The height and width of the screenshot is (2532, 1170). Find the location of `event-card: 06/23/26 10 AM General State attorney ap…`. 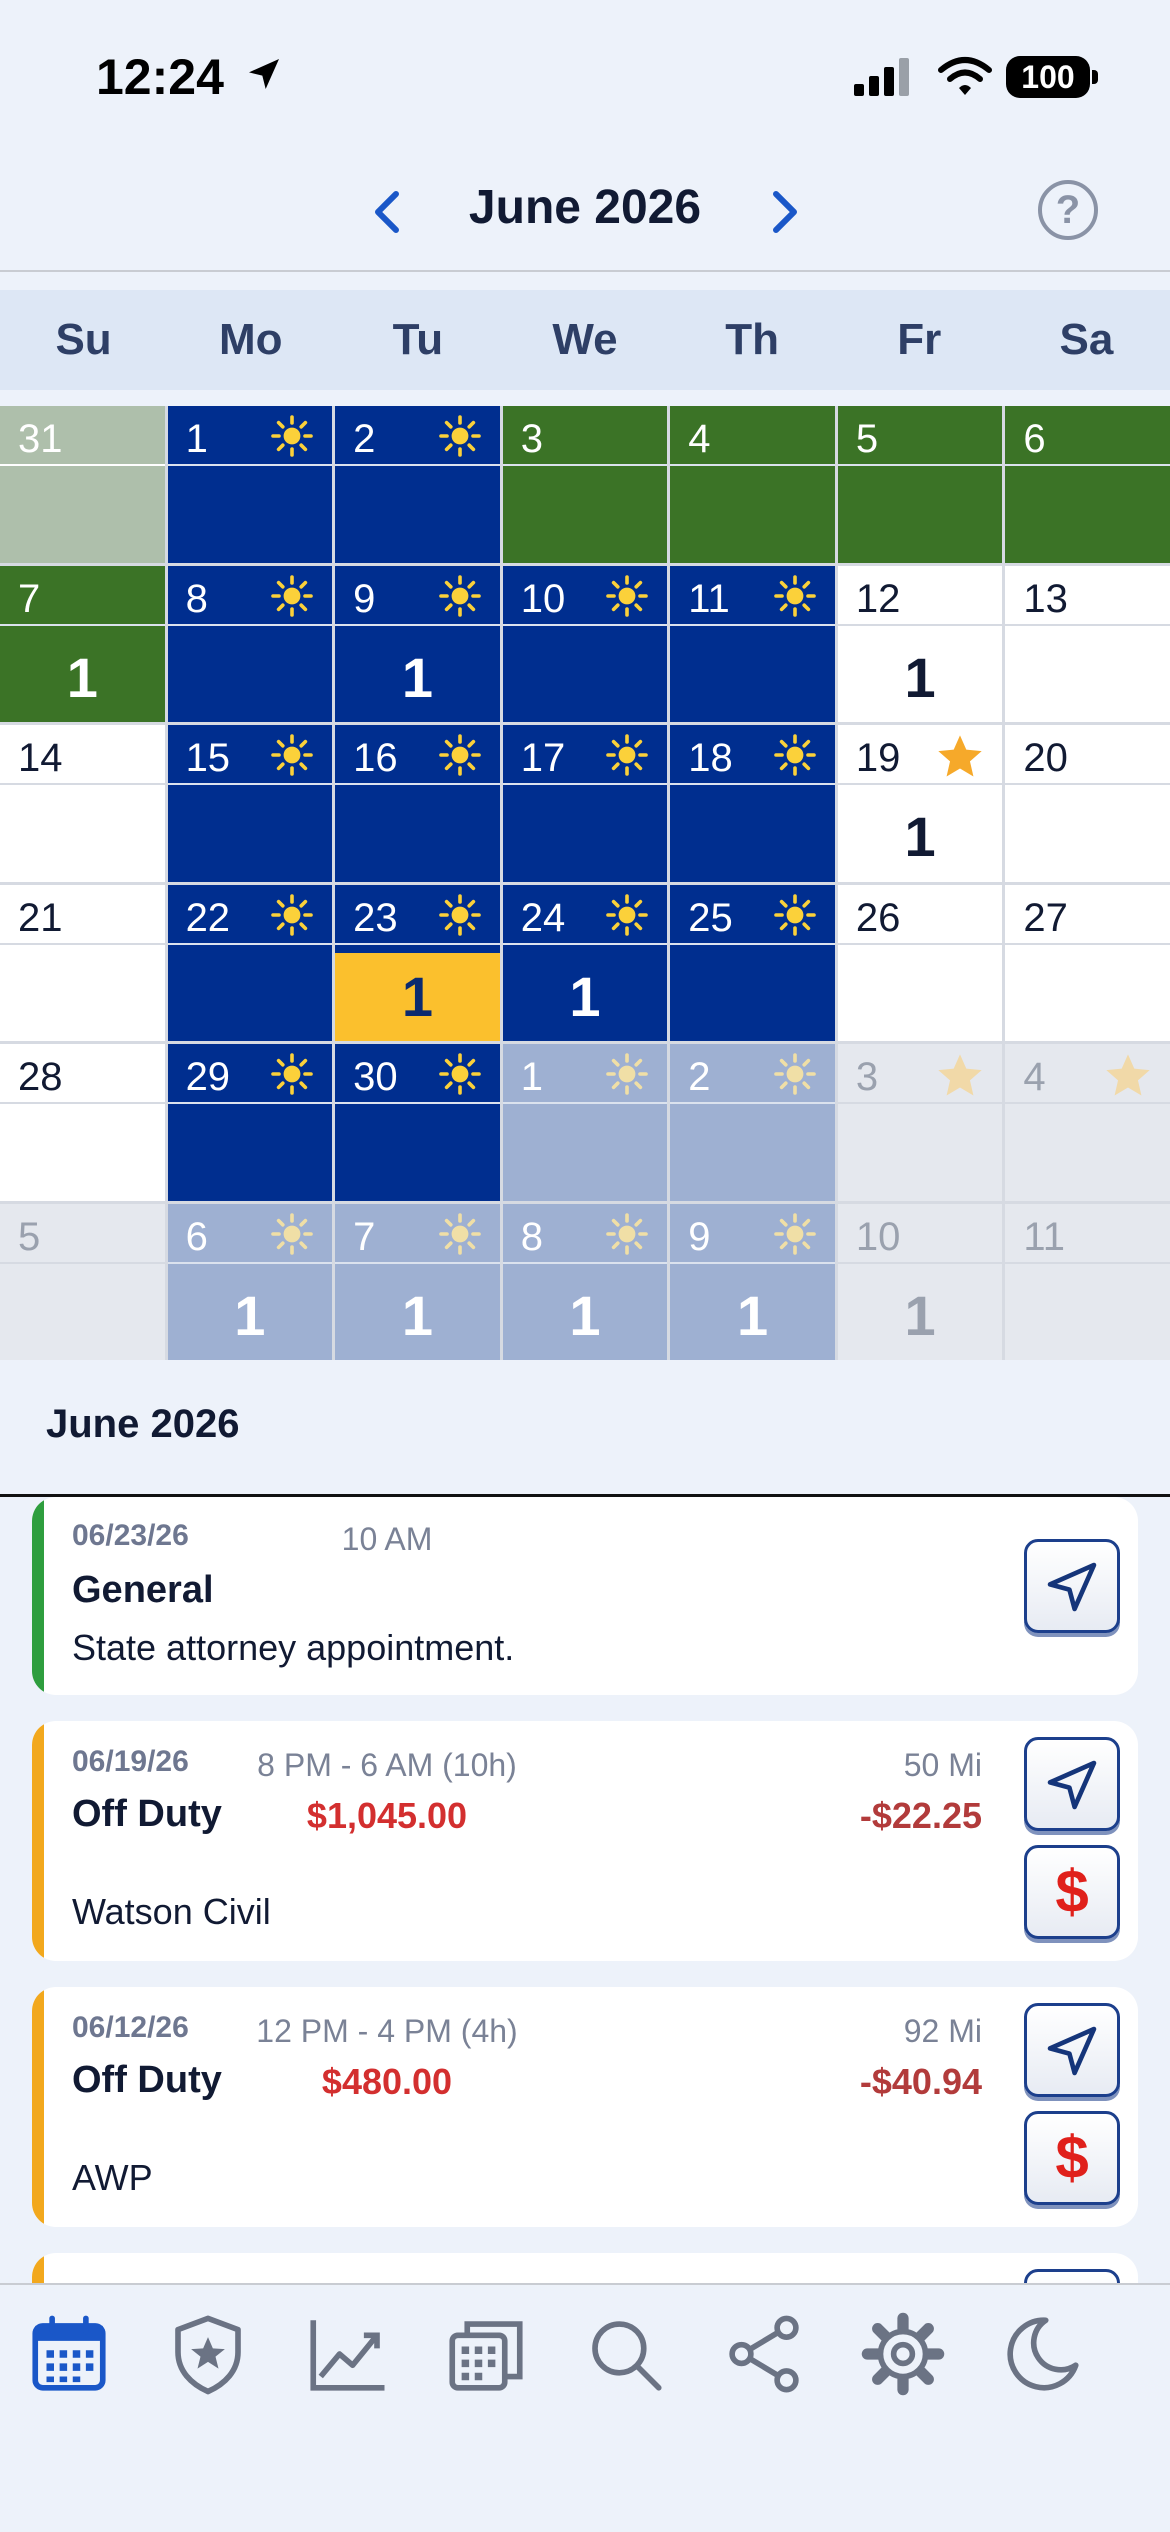

event-card: 06/23/26 10 AM General State attorney ap… is located at coordinates (585, 1596).